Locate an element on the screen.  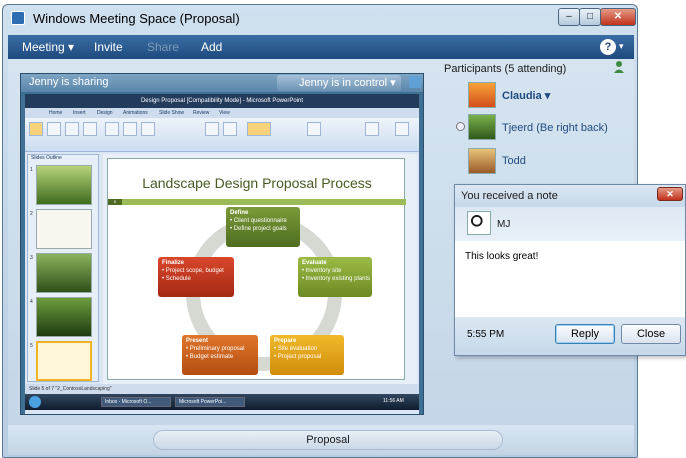
step-title: Finalize is located at coordinates (173, 263).